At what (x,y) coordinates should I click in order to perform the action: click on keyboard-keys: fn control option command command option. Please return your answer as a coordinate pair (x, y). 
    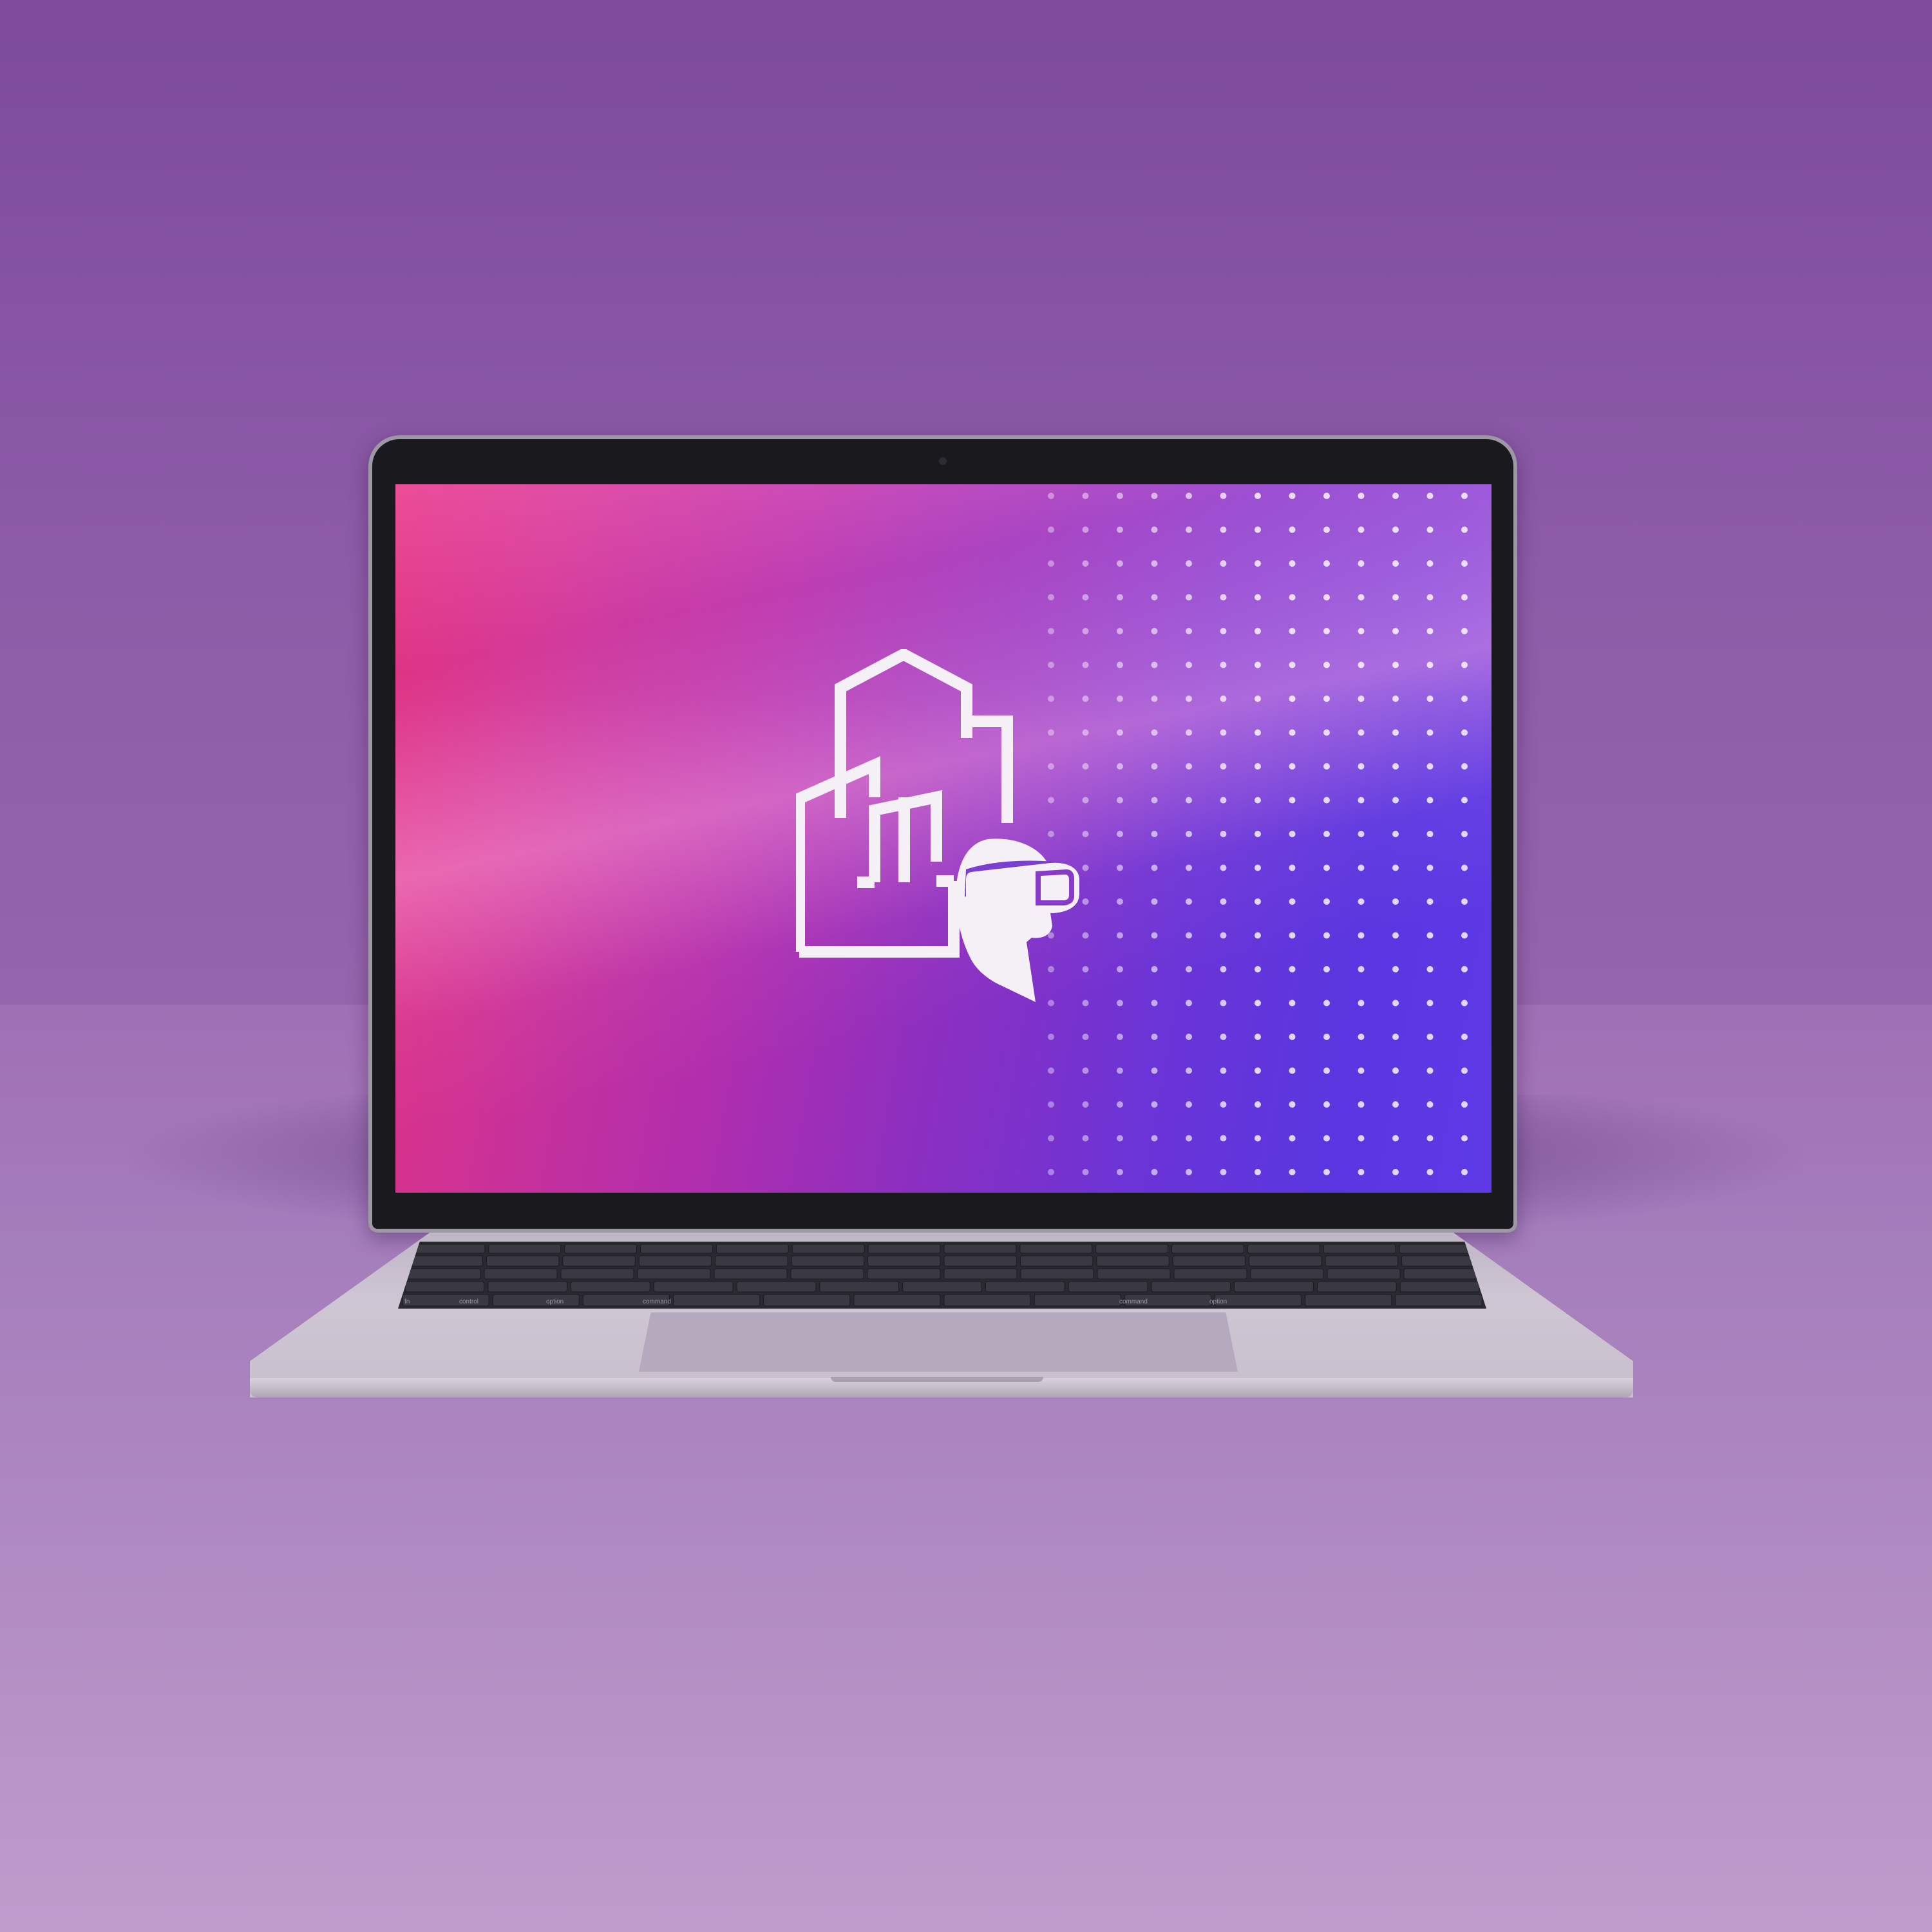
    Looking at the image, I should click on (942, 1275).